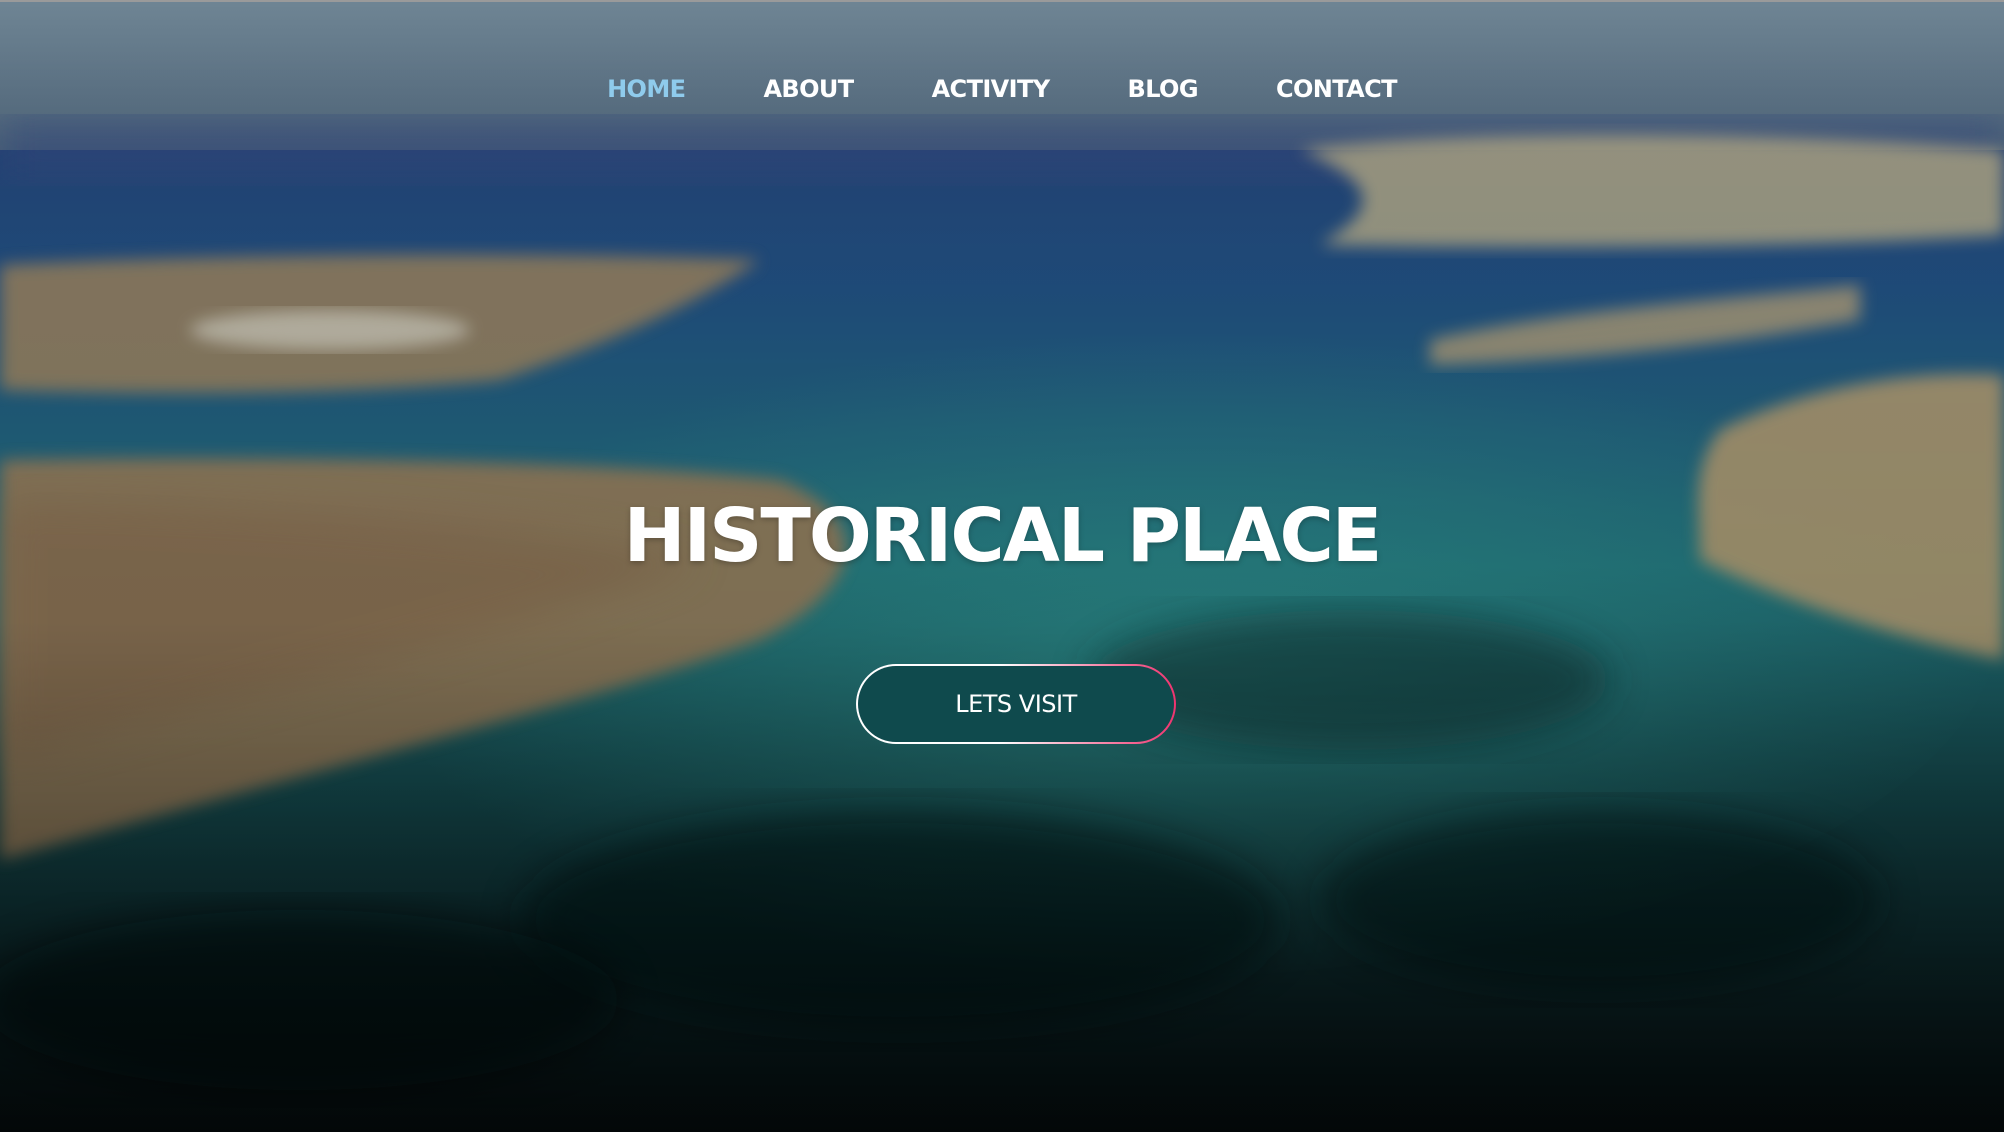 This screenshot has width=2004, height=1132. I want to click on top-border, so click(1002, 1).